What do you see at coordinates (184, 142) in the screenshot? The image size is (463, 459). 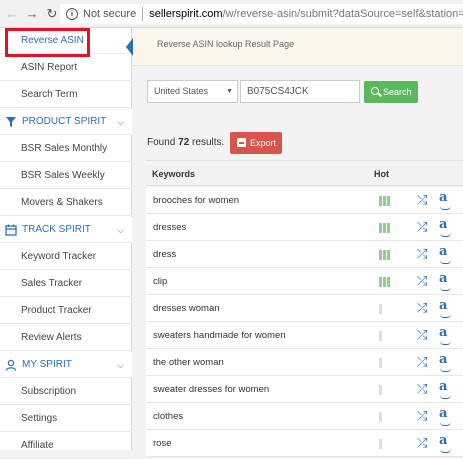 I see `results-count: 72` at bounding box center [184, 142].